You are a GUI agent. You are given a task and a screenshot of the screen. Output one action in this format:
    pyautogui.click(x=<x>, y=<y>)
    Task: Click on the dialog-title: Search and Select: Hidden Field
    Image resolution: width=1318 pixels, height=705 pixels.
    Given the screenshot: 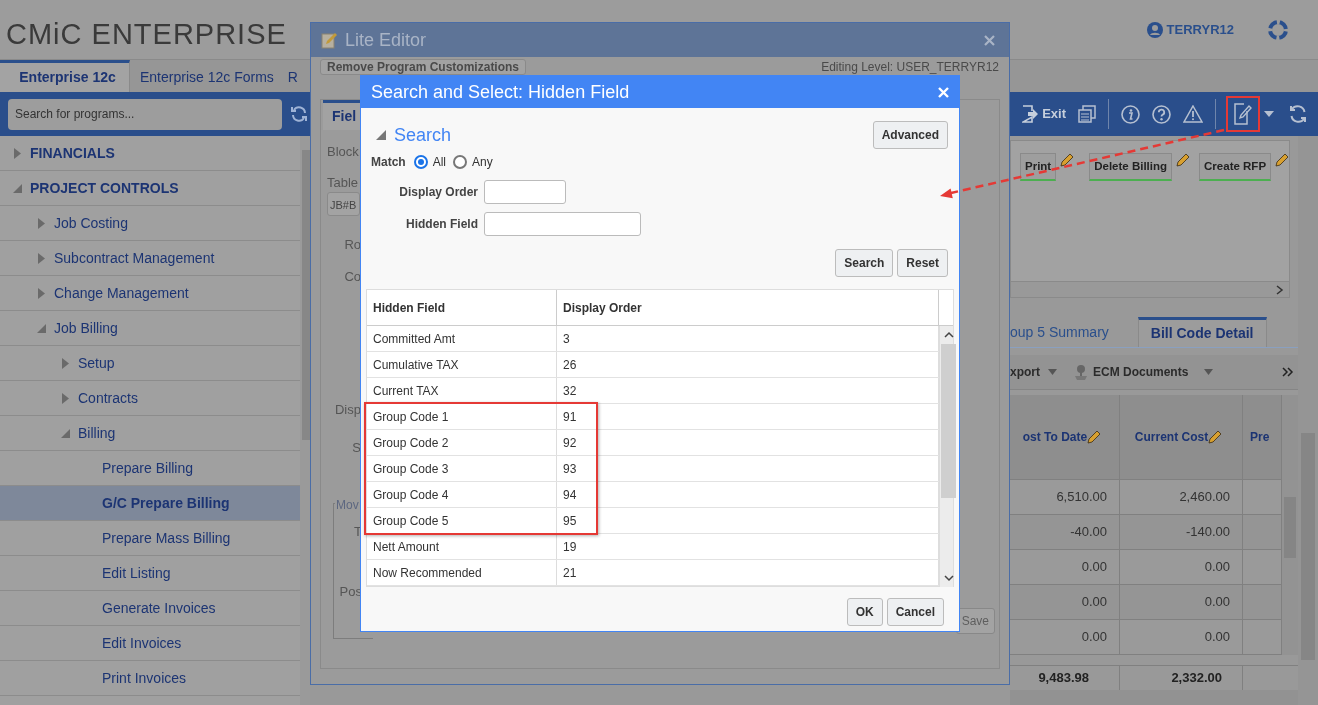 What is the action you would take?
    pyautogui.click(x=500, y=92)
    